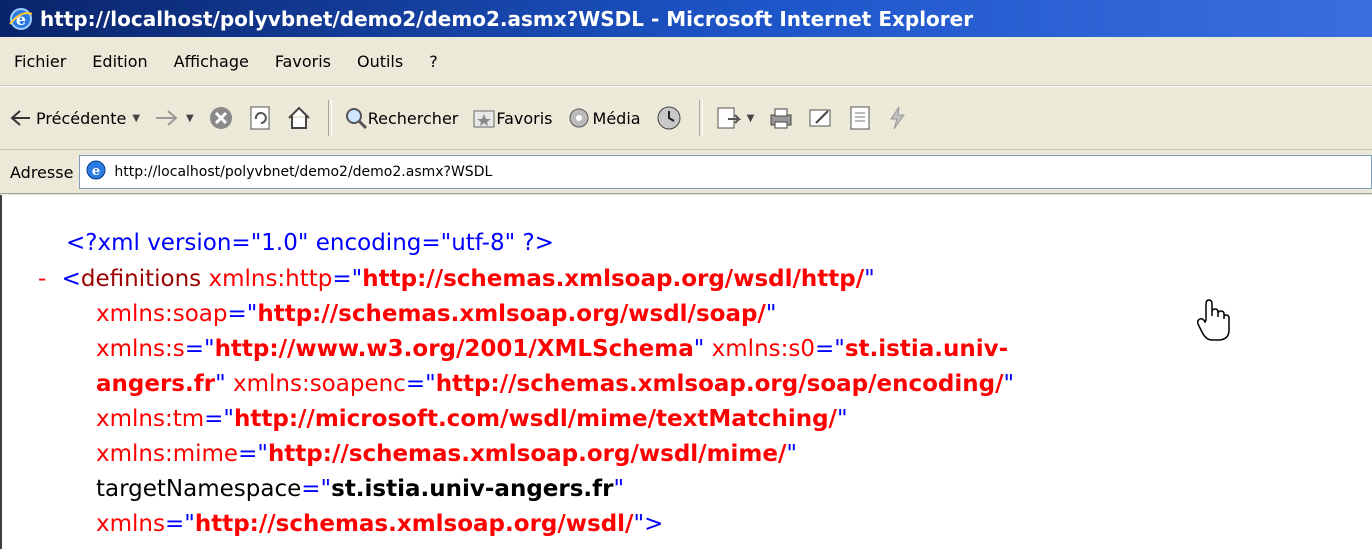 The height and width of the screenshot is (549, 1372). What do you see at coordinates (21, 118) in the screenshot?
I see `back-arrow-icon` at bounding box center [21, 118].